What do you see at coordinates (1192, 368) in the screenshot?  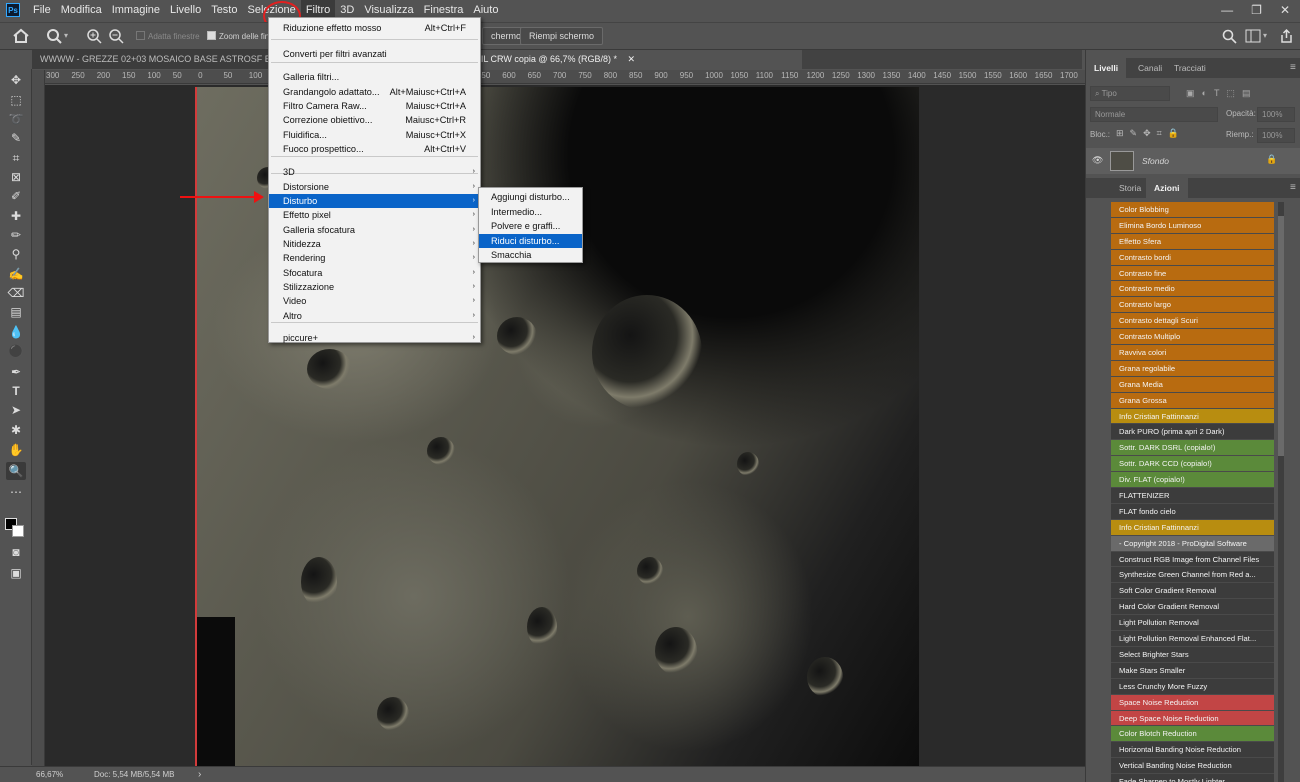 I see `action-item: Grana regolabile` at bounding box center [1192, 368].